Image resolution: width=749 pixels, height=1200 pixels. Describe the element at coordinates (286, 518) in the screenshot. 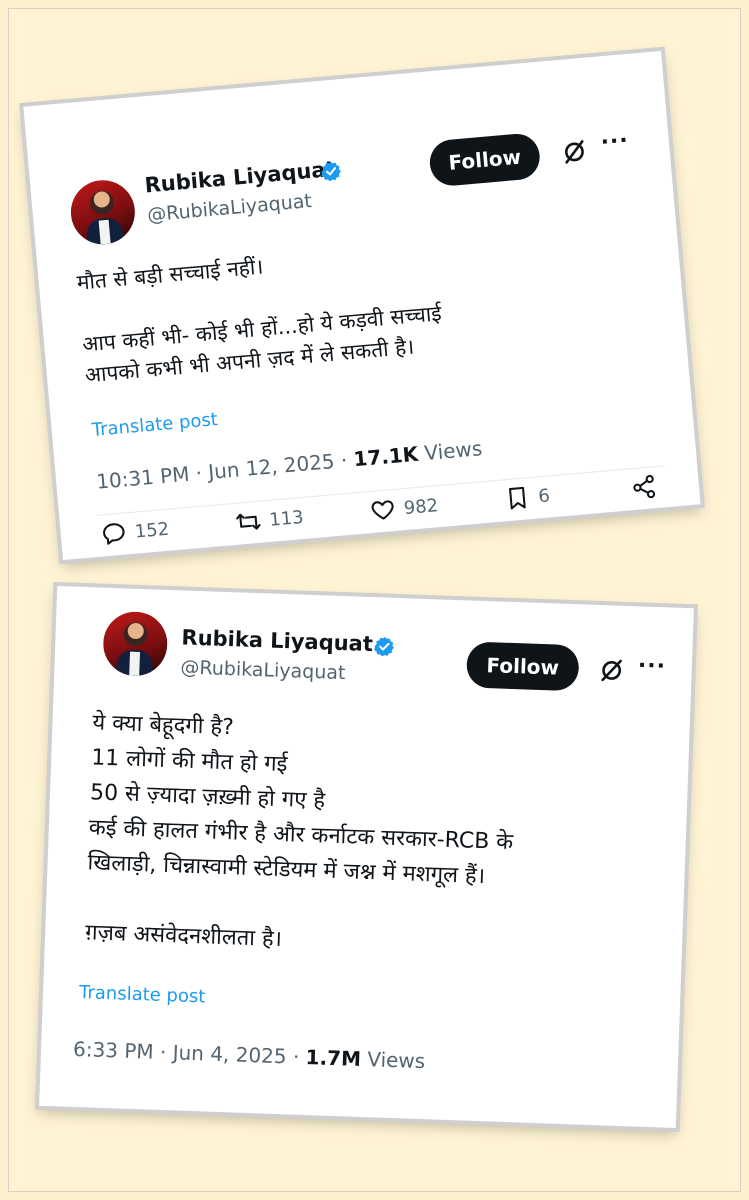

I see `repost-count: 113` at that location.